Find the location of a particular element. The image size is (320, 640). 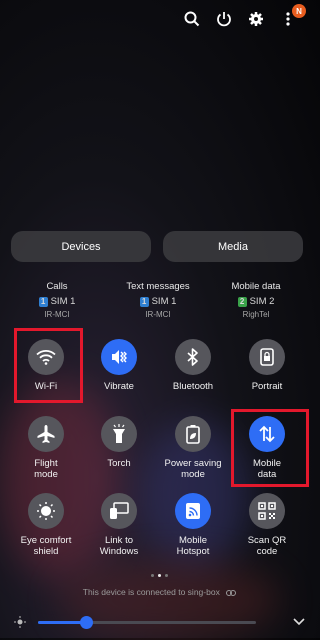

brightness-sun-icon is located at coordinates (20, 622).